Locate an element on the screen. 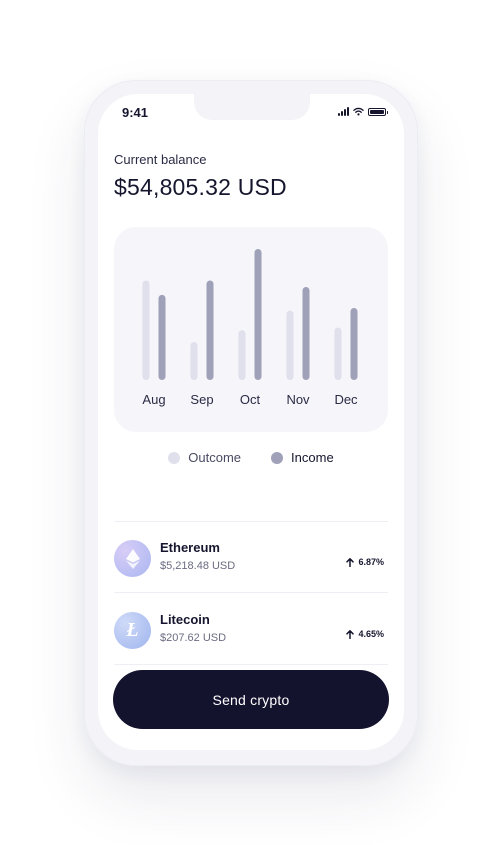  coin-change: 6.87% is located at coordinates (365, 562).